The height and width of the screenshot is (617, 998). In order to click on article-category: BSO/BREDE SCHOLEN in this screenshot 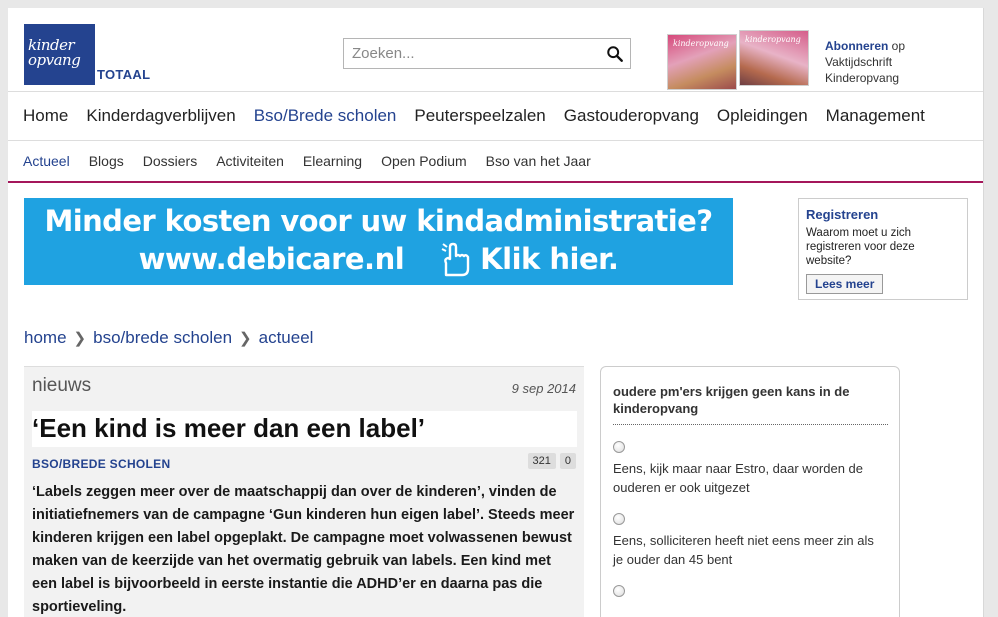, I will do `click(101, 464)`.